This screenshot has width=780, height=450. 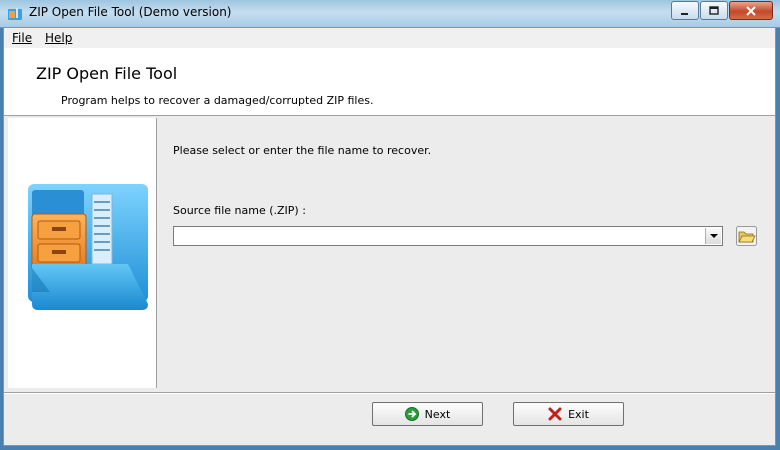 I want to click on next-button-label: Next, so click(x=437, y=414).